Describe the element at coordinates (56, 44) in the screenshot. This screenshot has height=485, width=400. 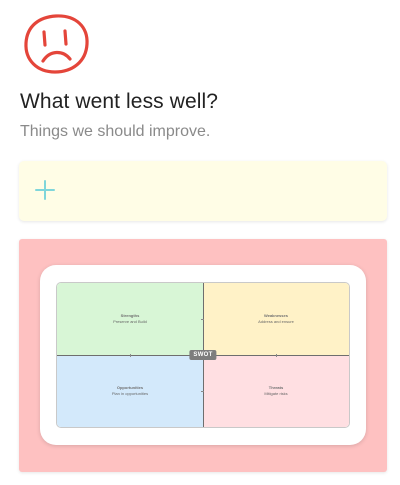
I see `sad-face-icon` at that location.